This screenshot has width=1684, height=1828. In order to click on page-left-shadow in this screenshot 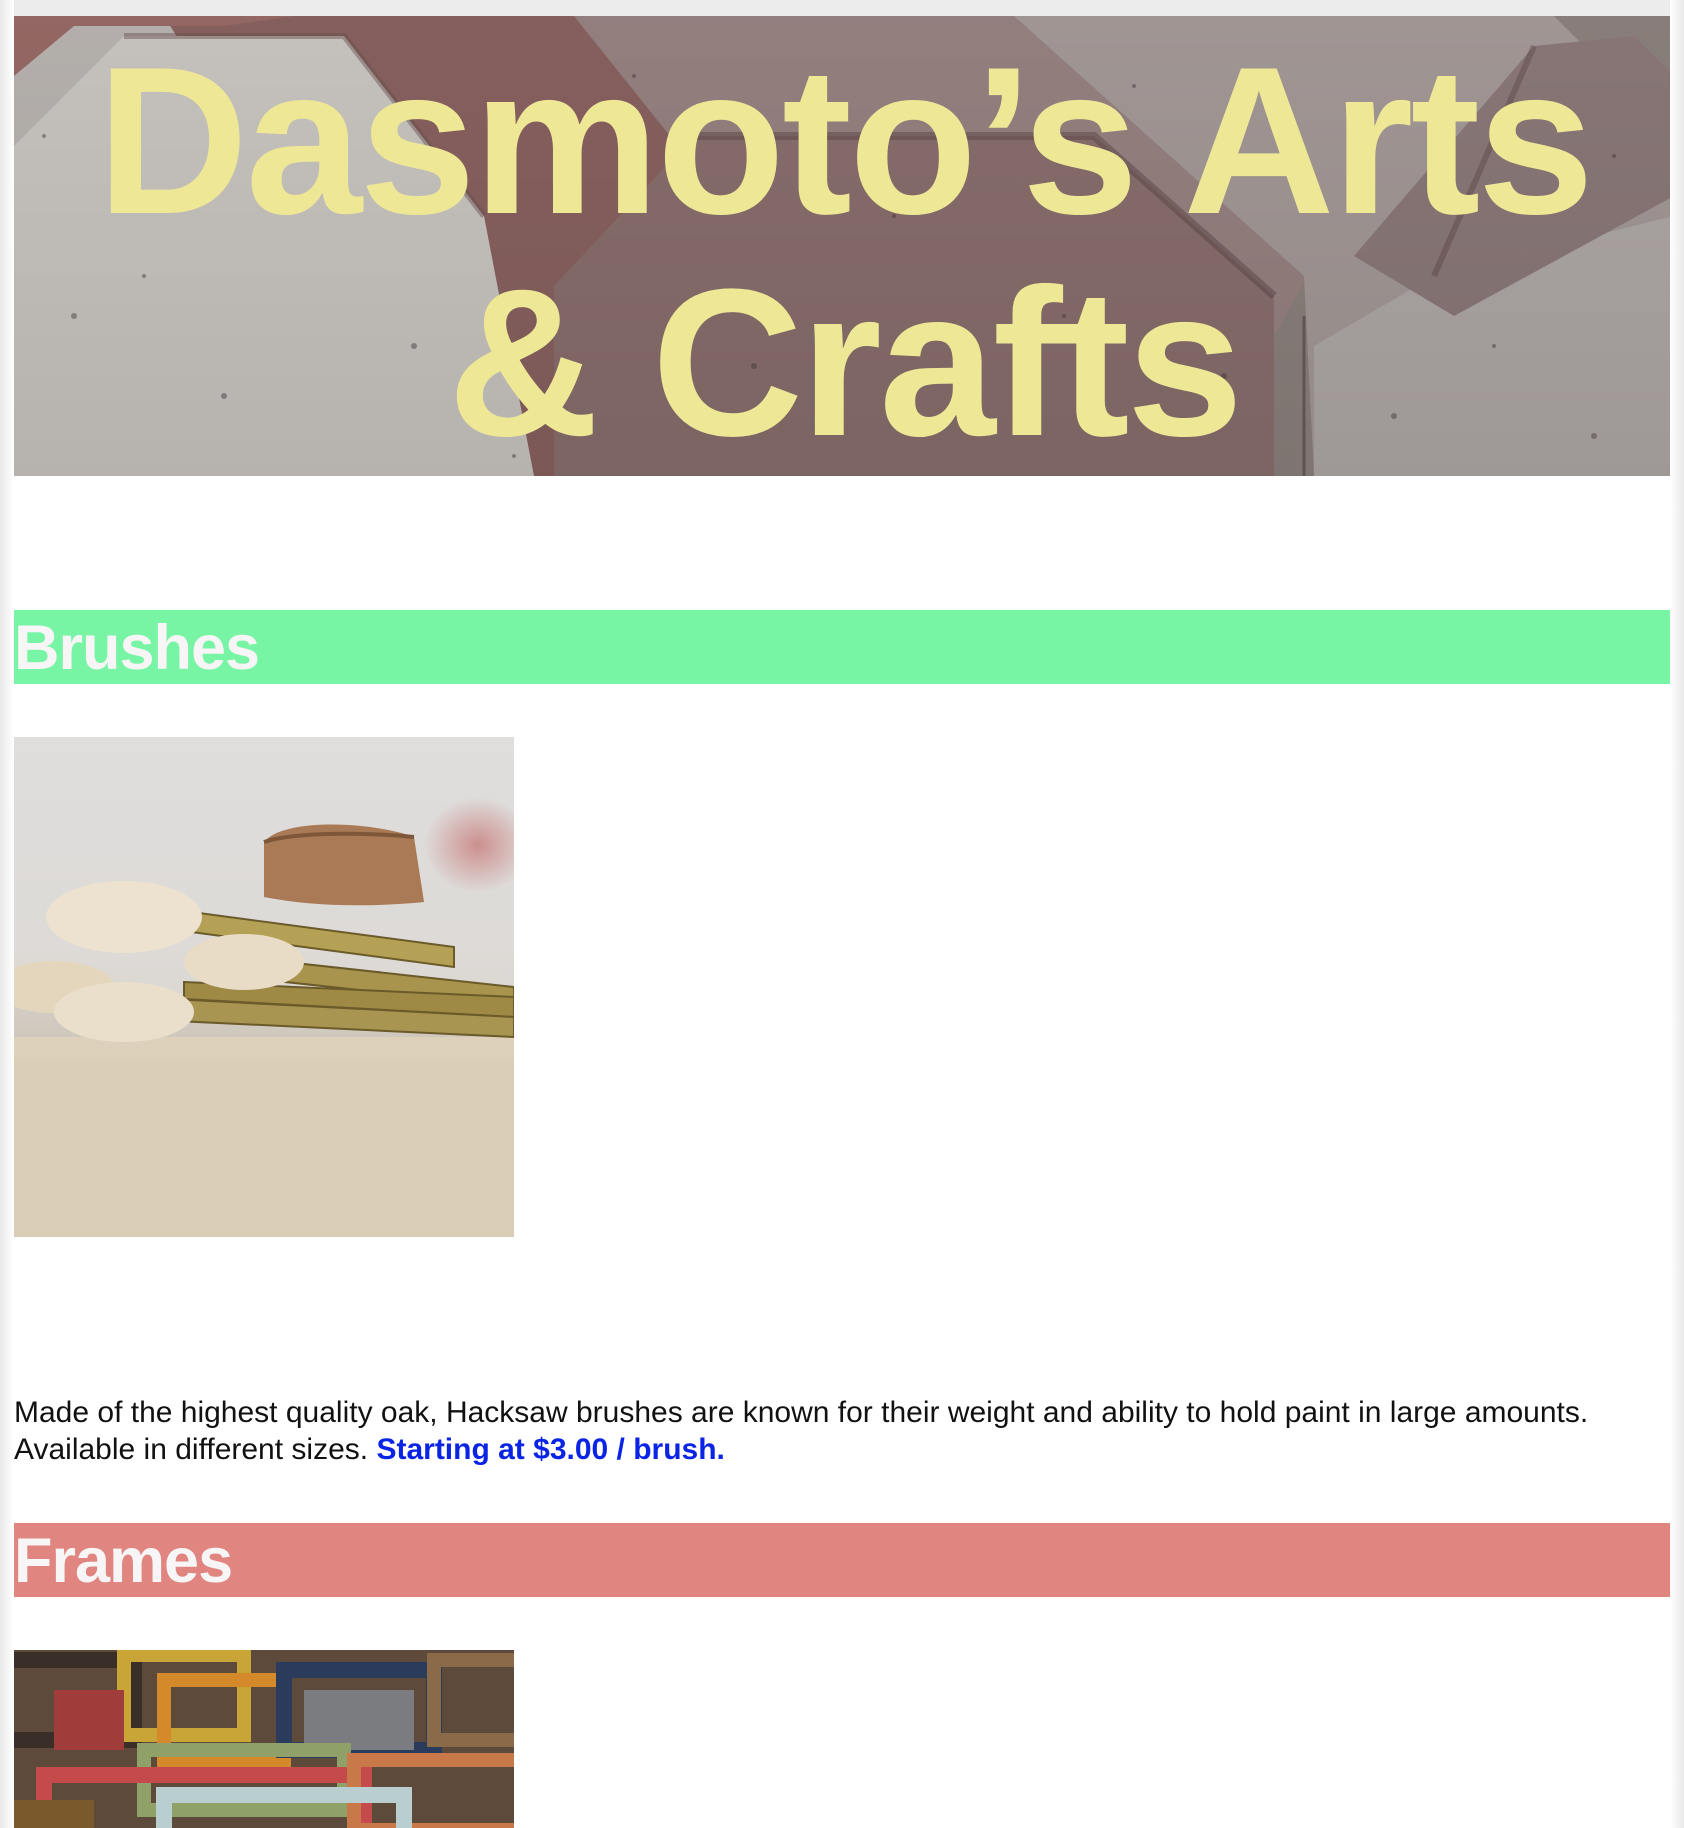, I will do `click(7, 914)`.